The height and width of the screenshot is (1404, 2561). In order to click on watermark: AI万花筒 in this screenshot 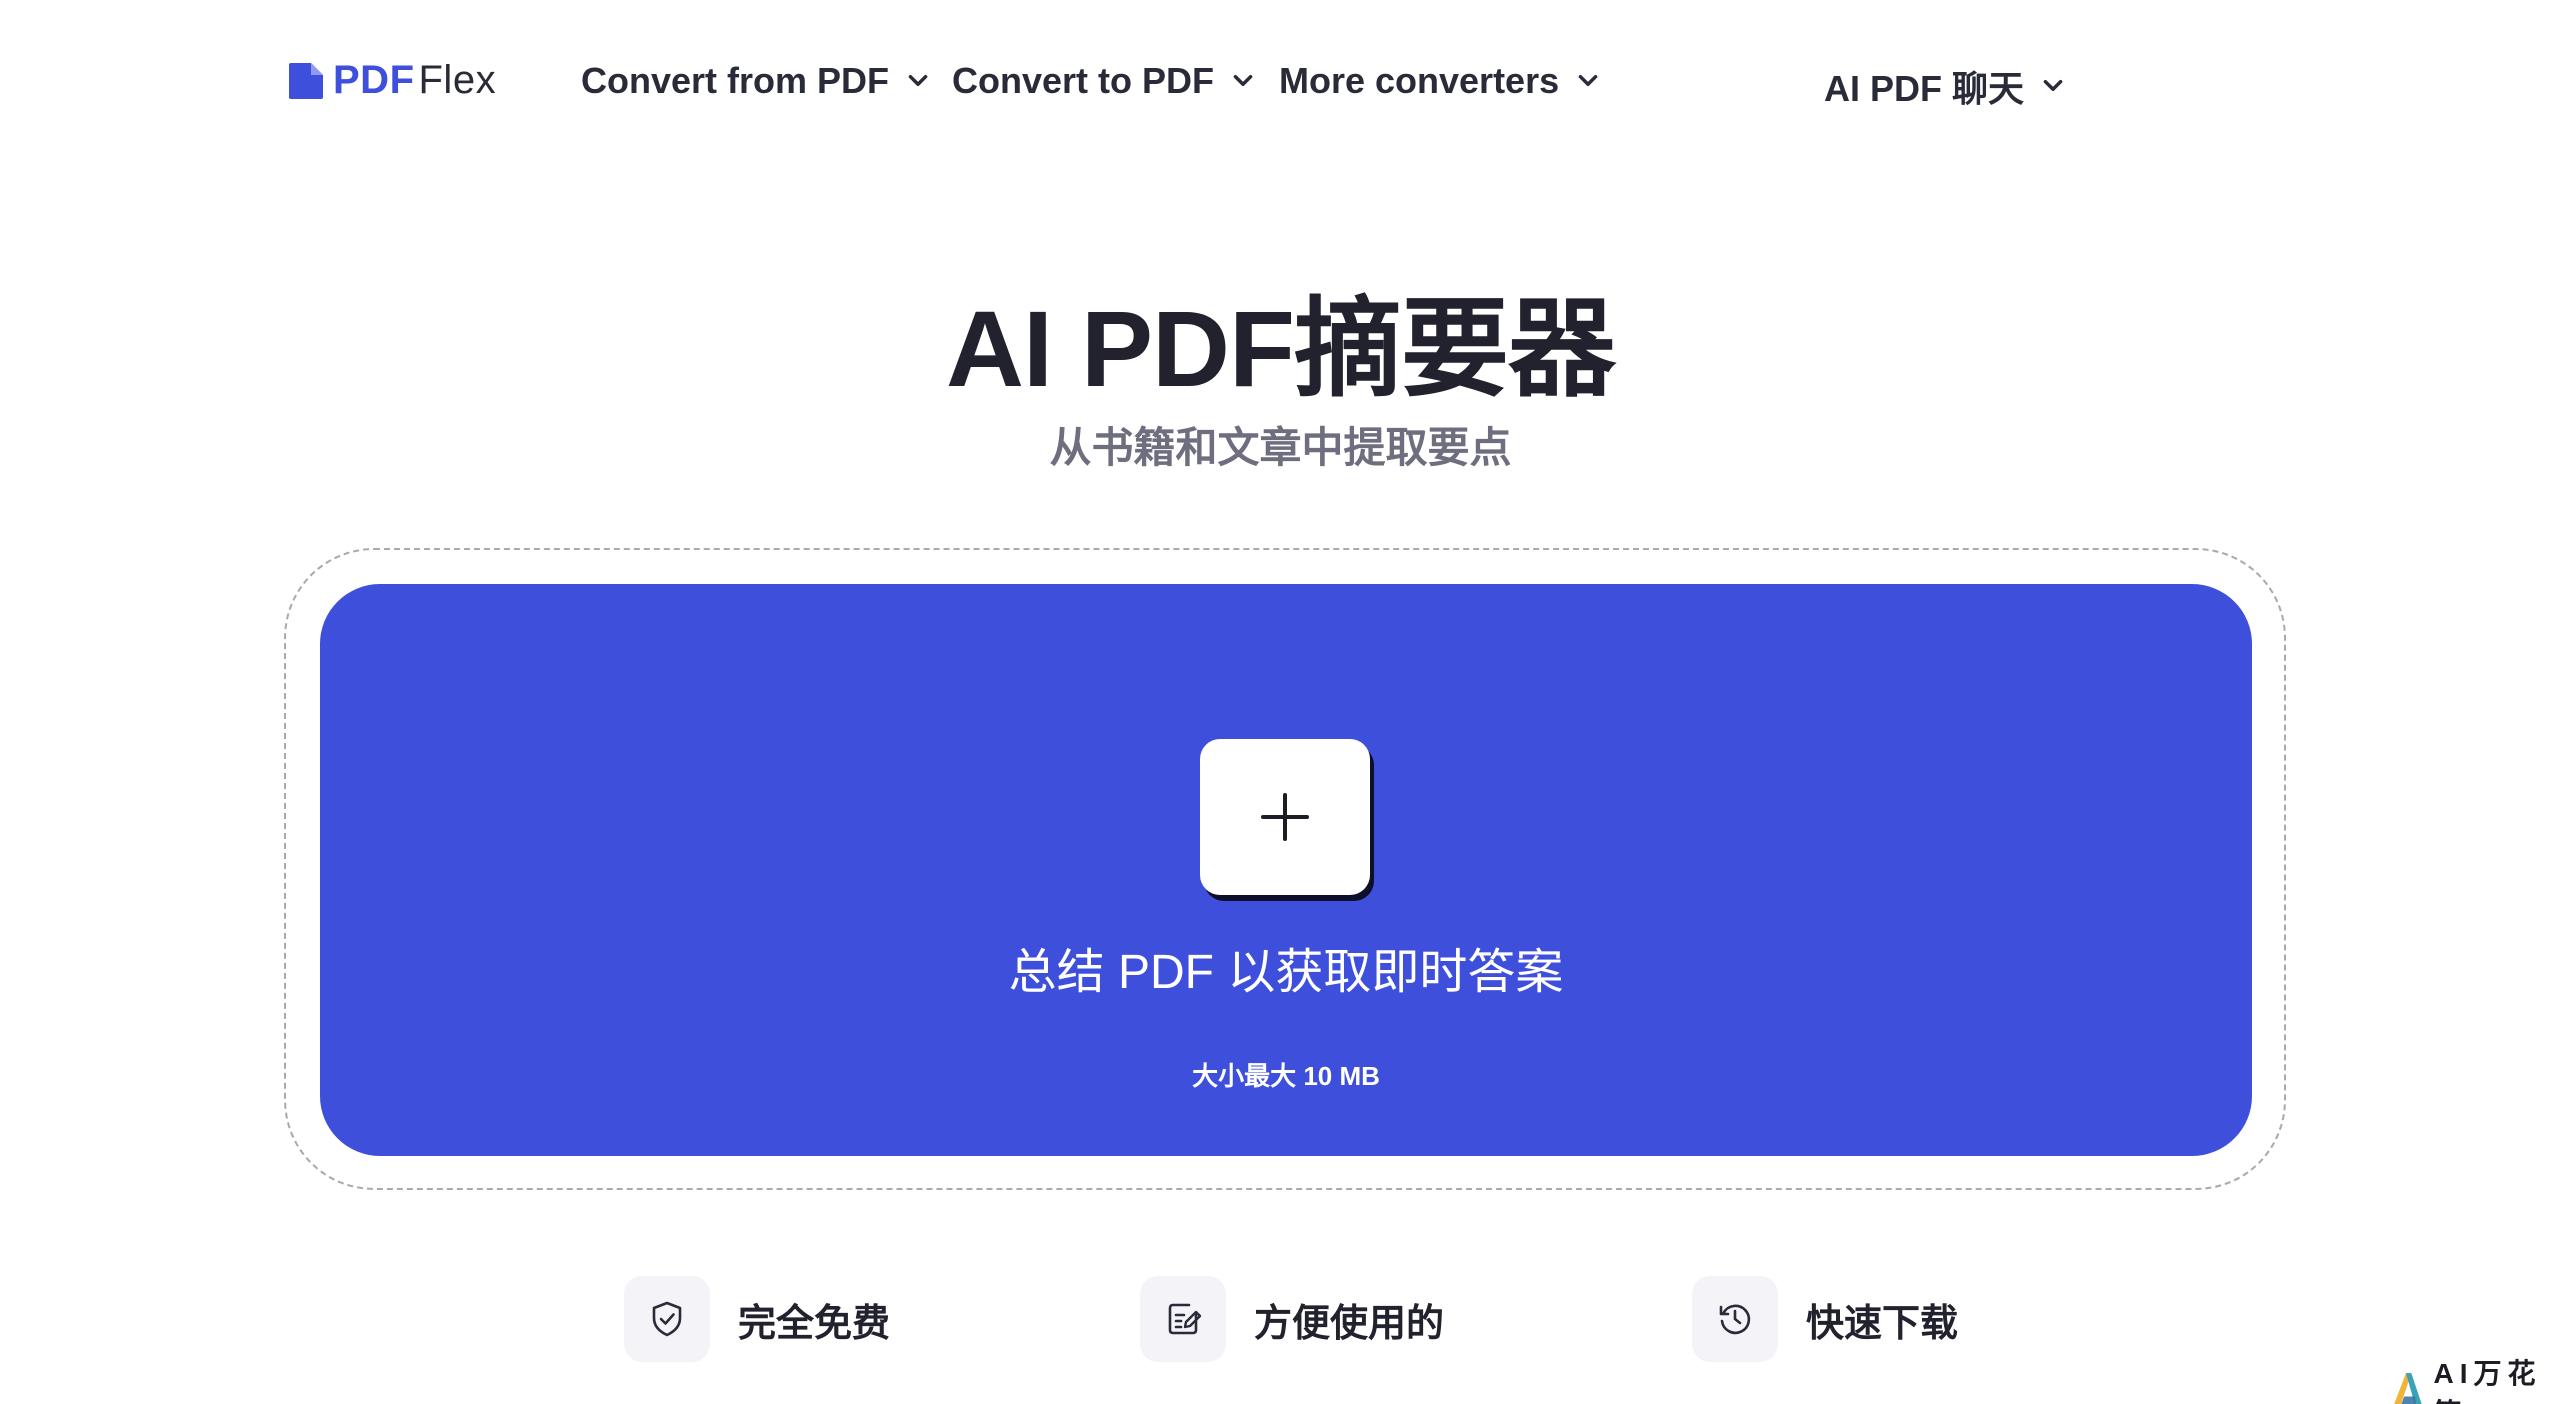, I will do `click(2474, 1378)`.